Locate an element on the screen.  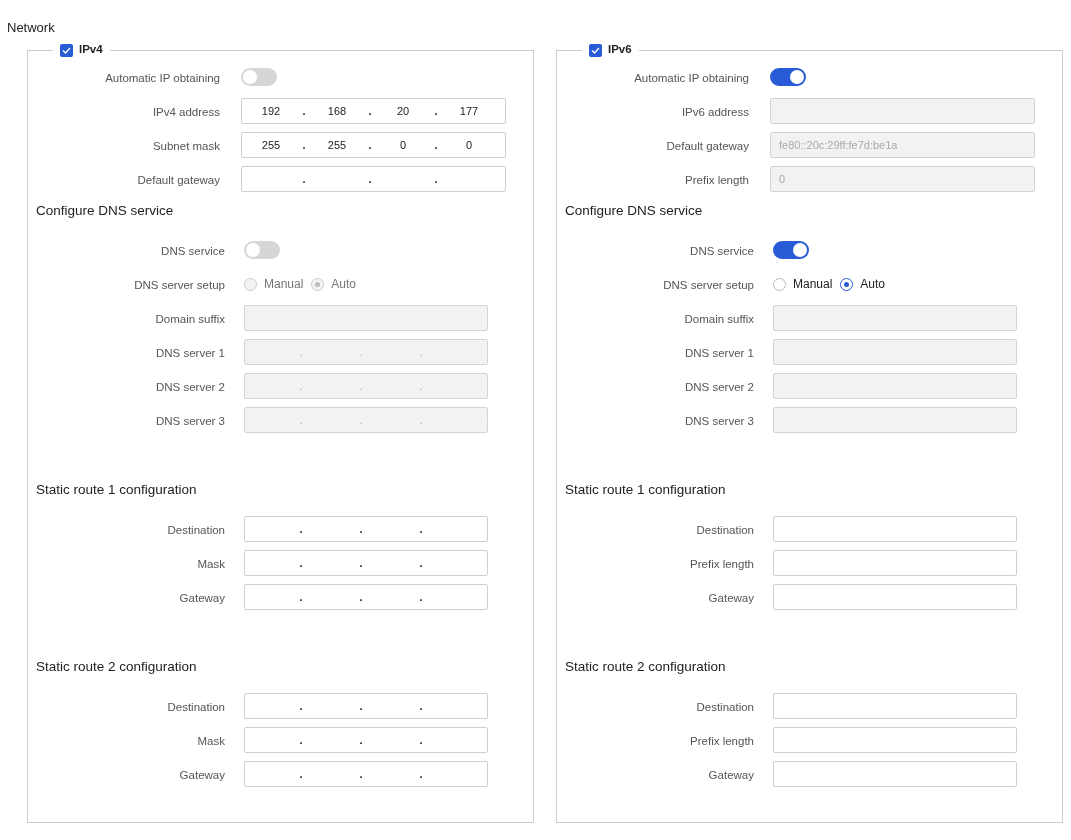
input-field: 192 . 168 . 20 . 177 is located at coordinates (373, 111).